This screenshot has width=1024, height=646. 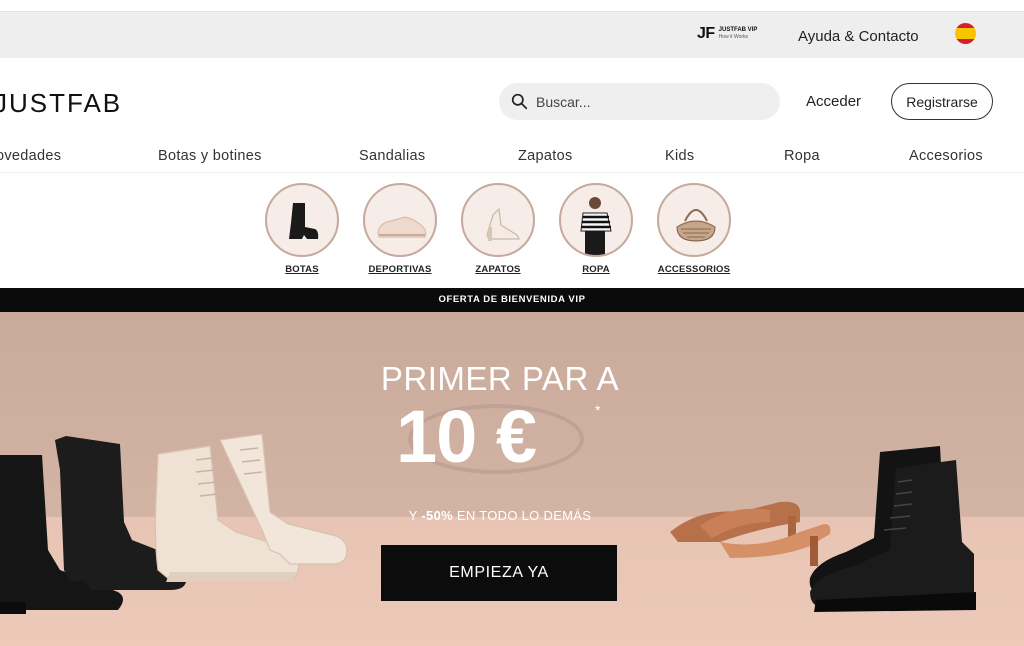 I want to click on category-zapatos: ZAPATOS, so click(x=498, y=229).